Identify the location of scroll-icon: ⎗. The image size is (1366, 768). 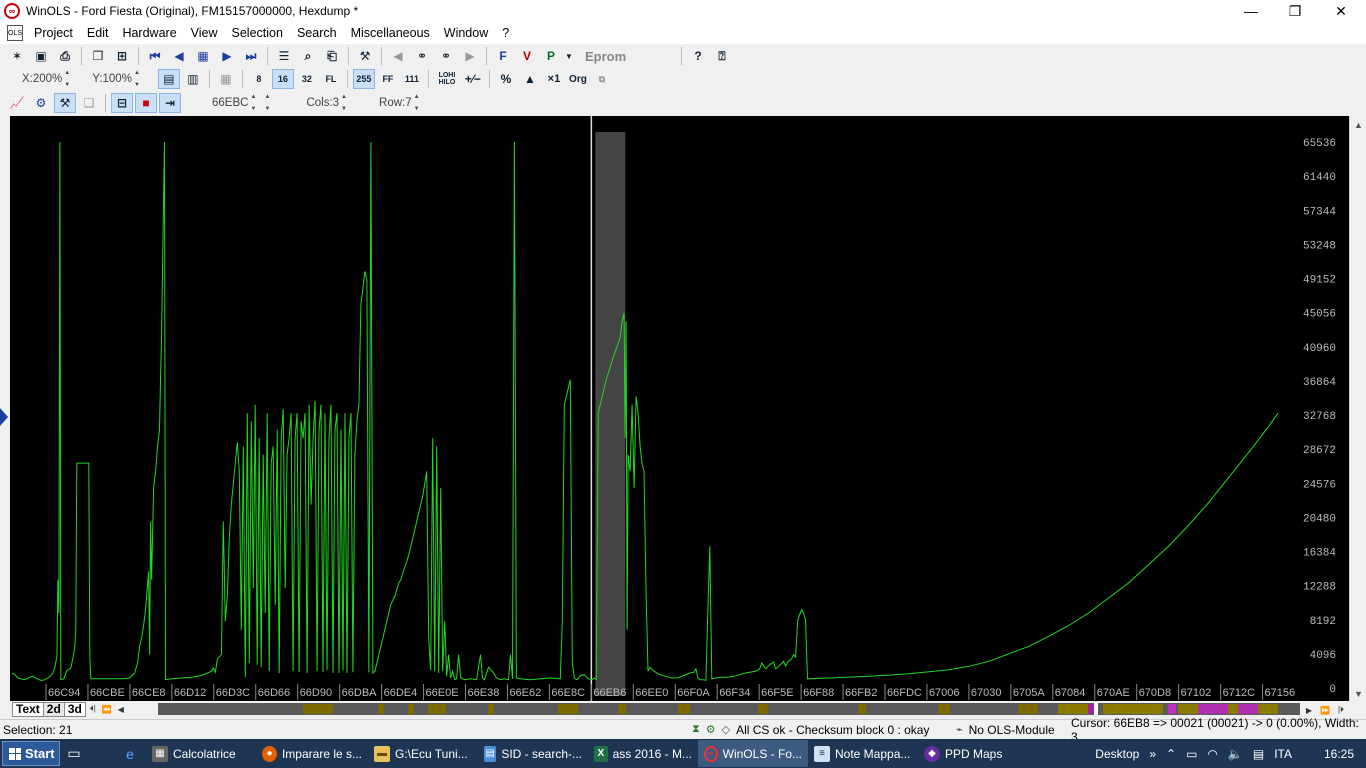
(332, 56).